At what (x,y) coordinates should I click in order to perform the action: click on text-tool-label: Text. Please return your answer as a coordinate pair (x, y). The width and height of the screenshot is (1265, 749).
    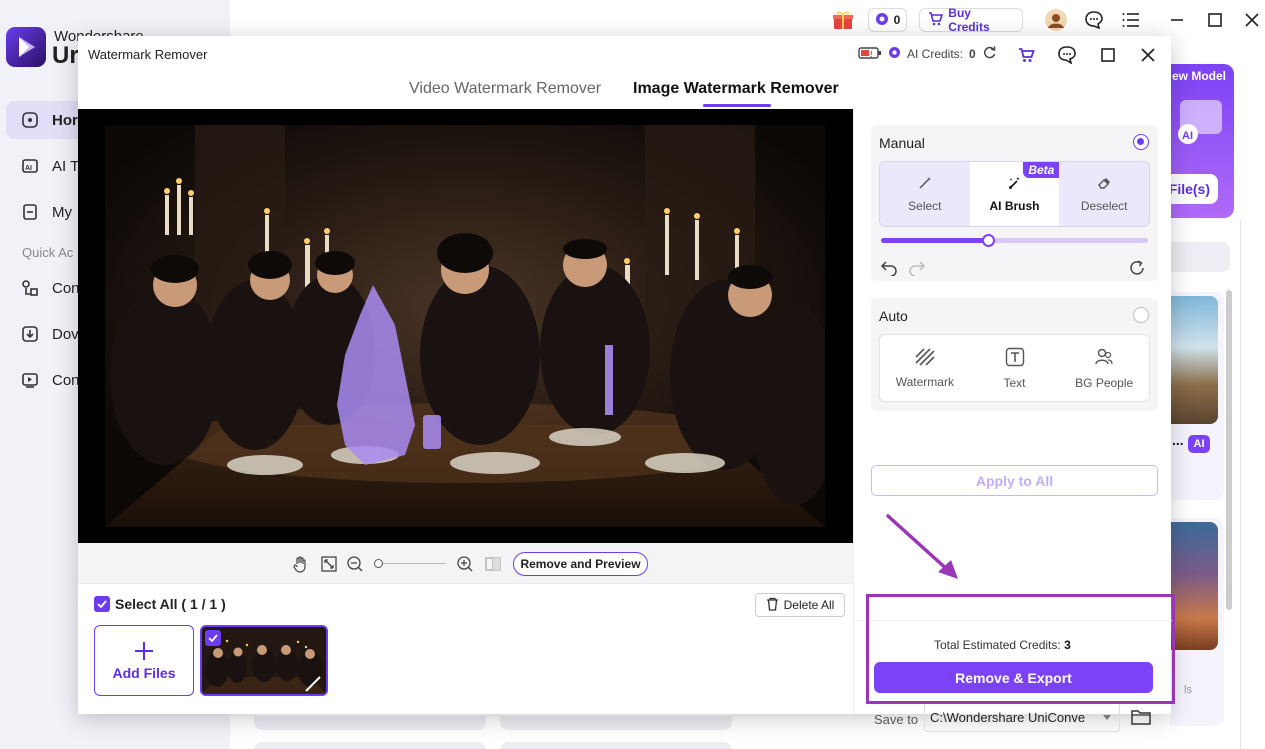
    Looking at the image, I should click on (1014, 382).